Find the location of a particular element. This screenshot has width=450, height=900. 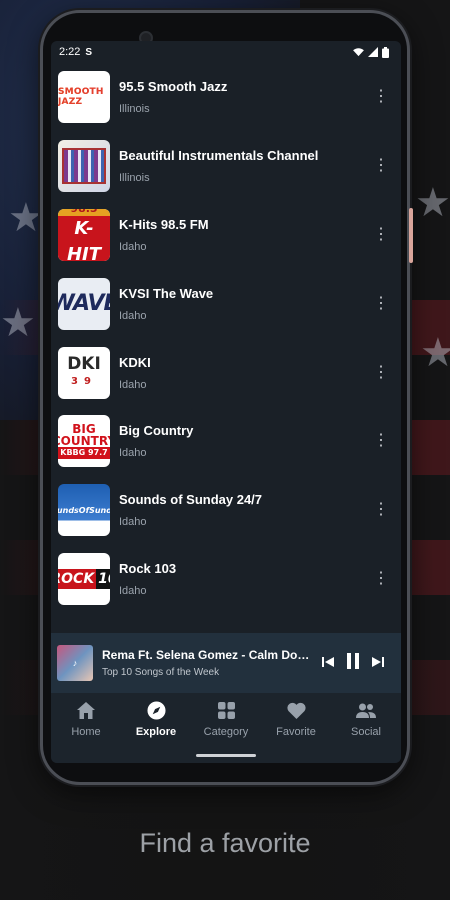

album-art: ♪ is located at coordinates (75, 663).